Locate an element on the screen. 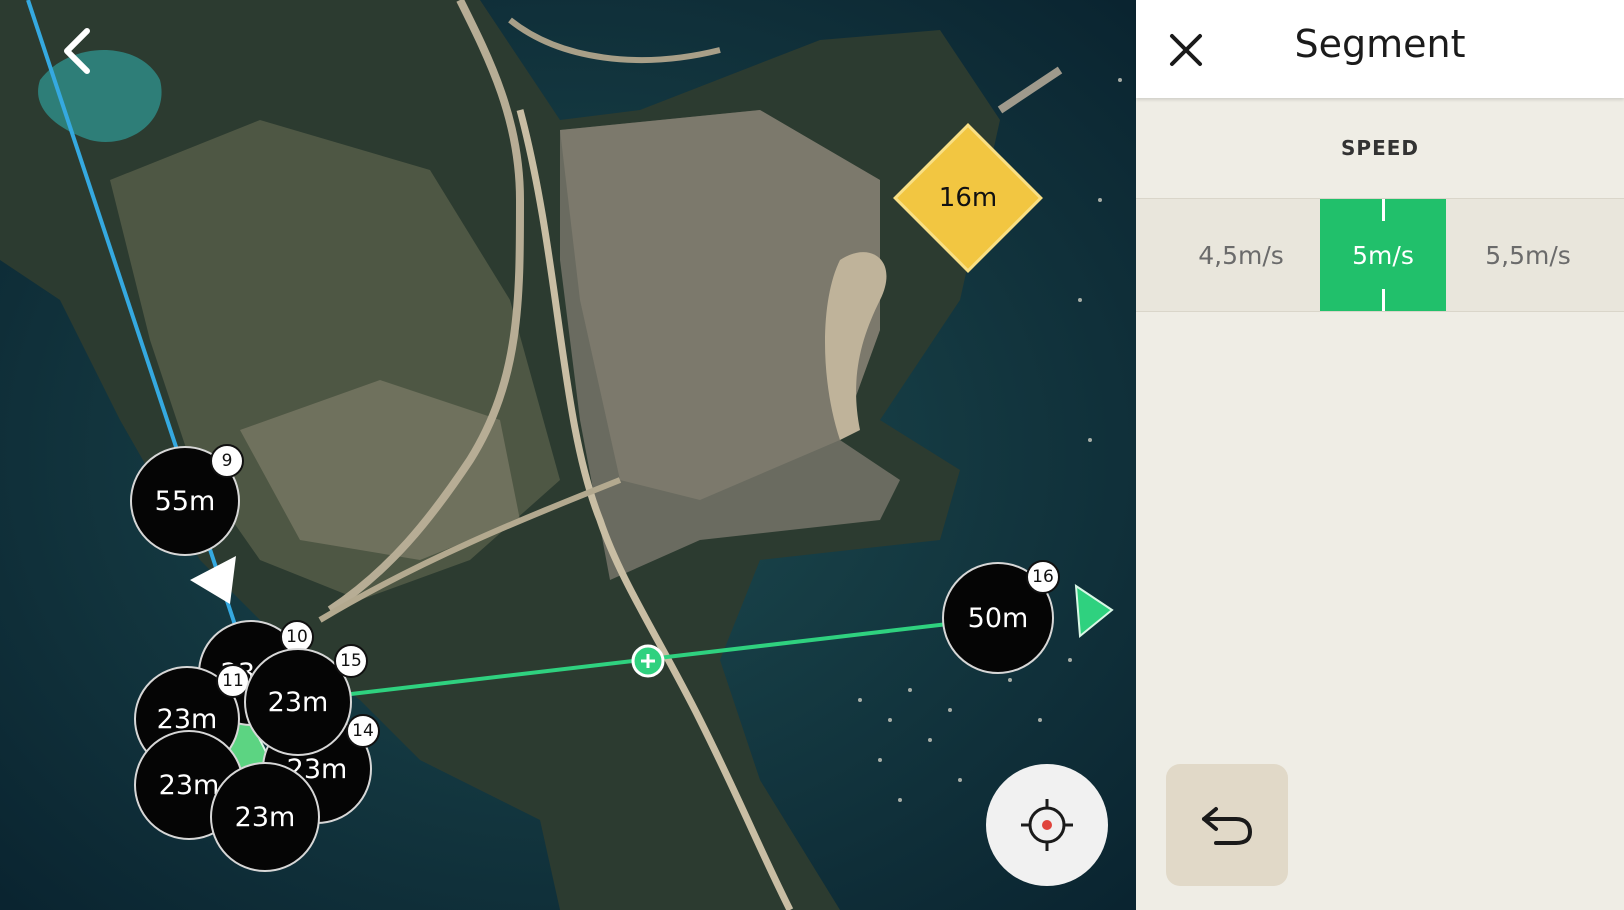  crosshair-icon is located at coordinates (1047, 825).